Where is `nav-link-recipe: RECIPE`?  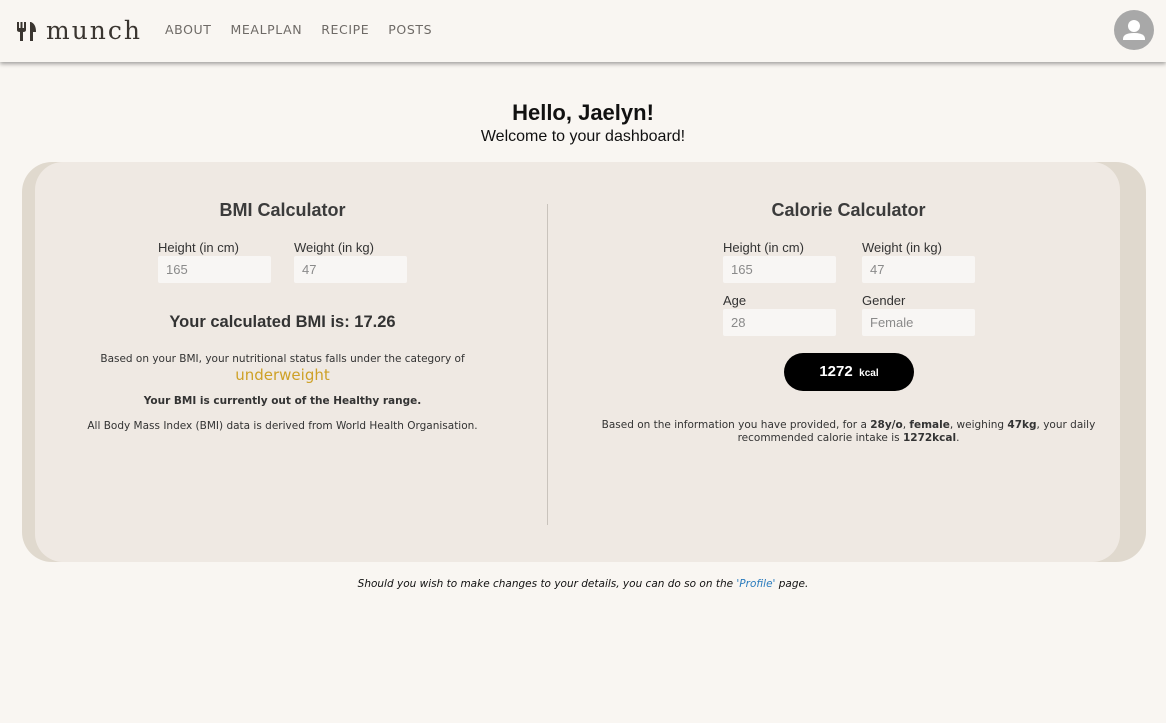 nav-link-recipe: RECIPE is located at coordinates (345, 29).